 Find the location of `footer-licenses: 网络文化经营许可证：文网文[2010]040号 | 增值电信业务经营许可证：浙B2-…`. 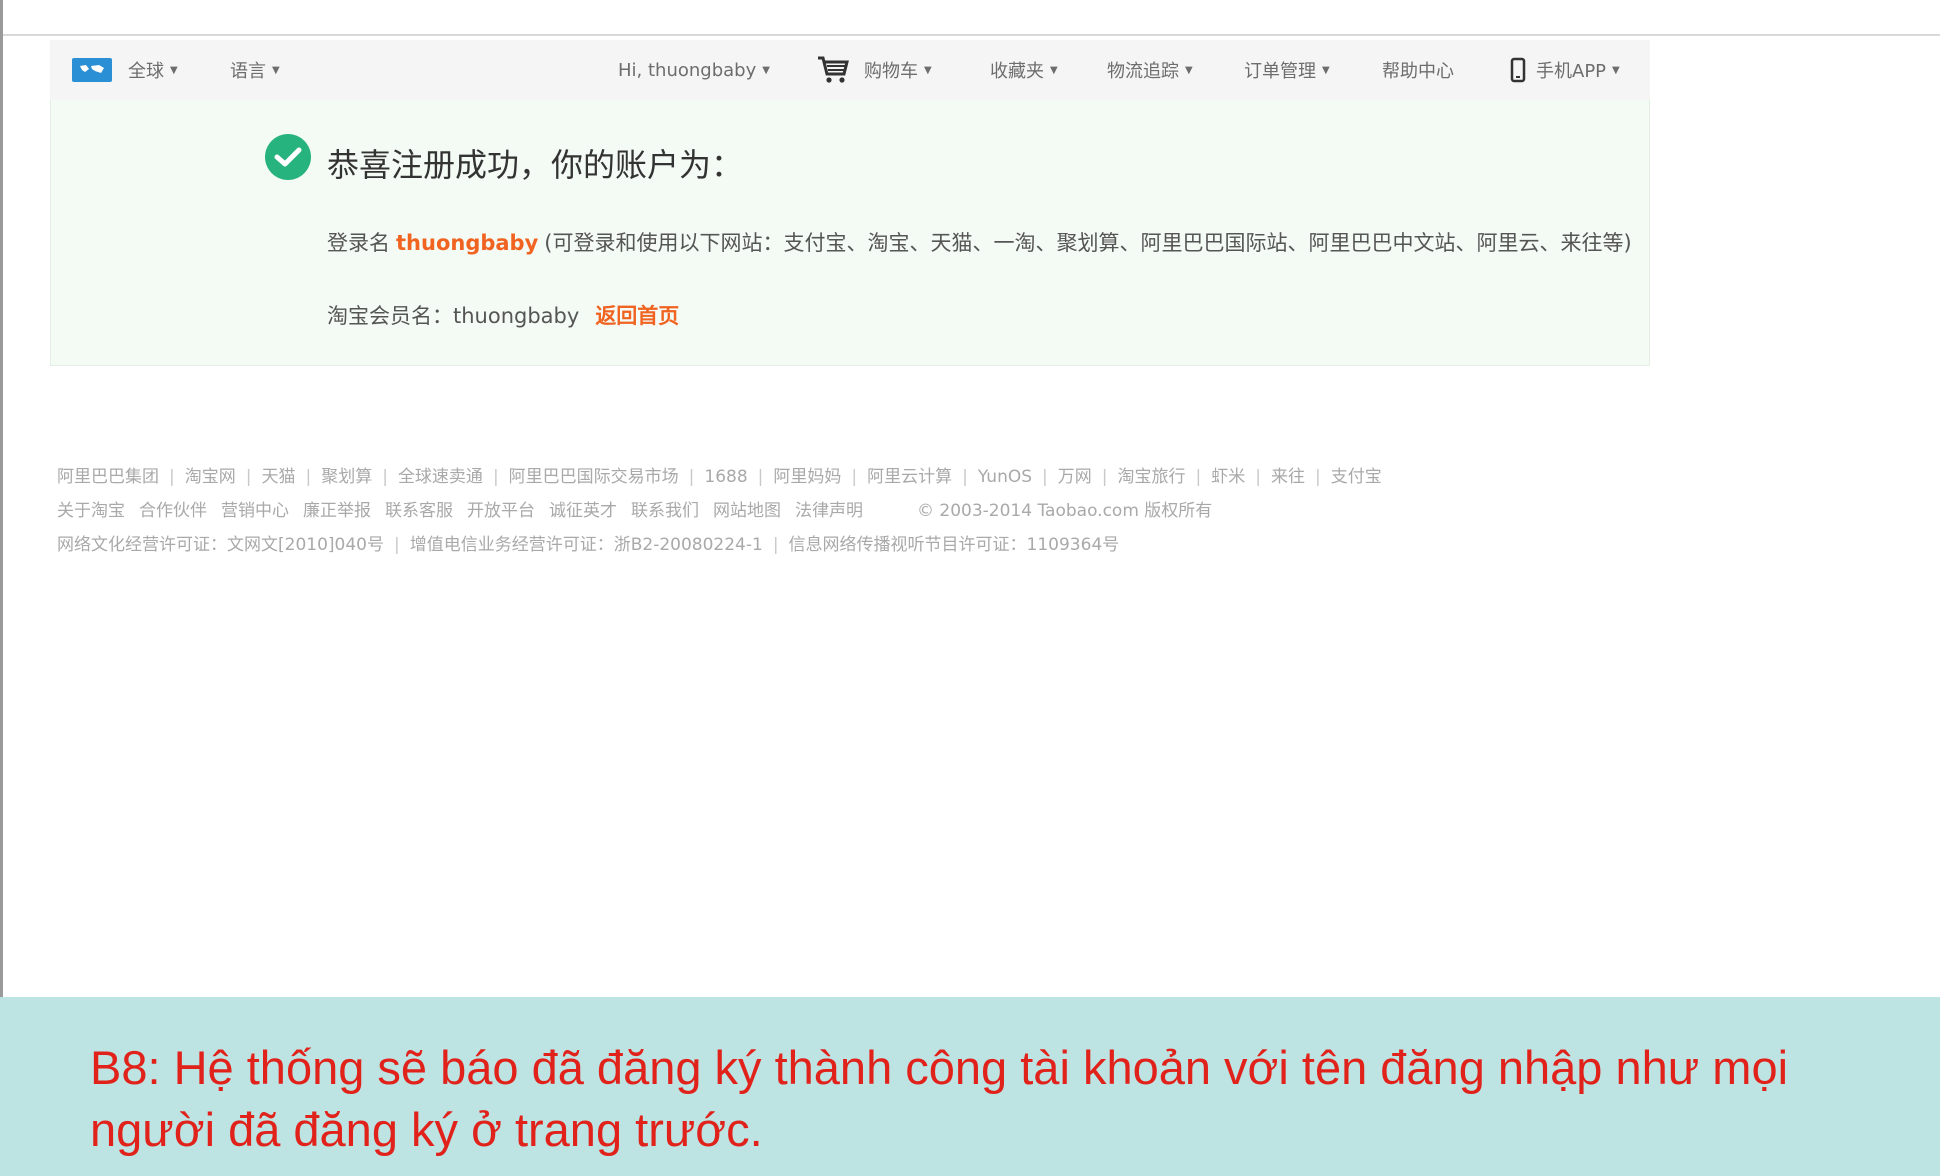

footer-licenses: 网络文化经营许可证：文网文[2010]040号 | 增值电信业务经营许可证：浙B2-… is located at coordinates (588, 545).